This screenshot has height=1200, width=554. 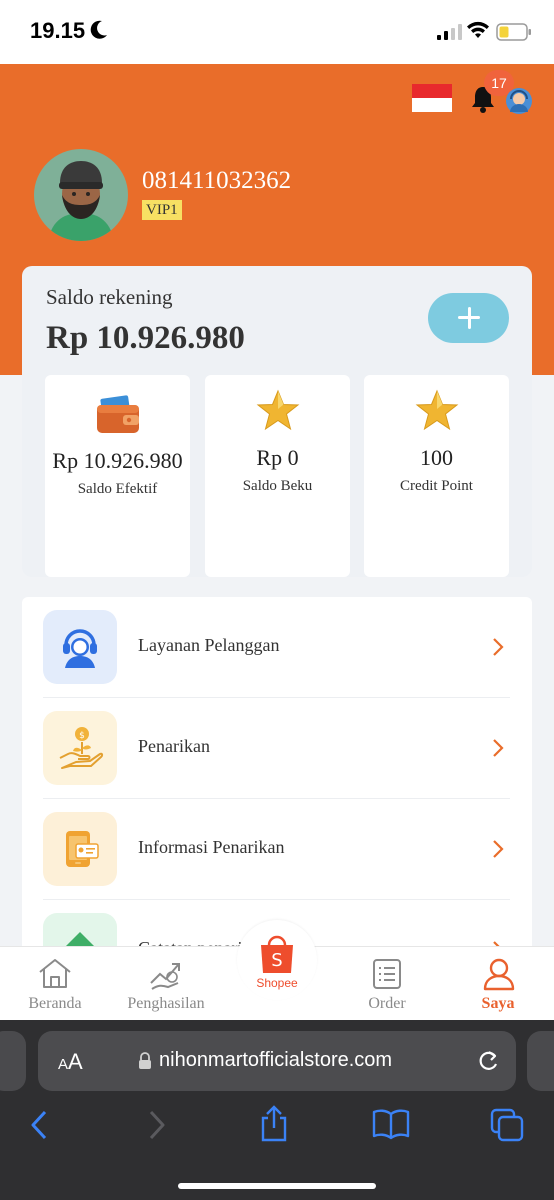 I want to click on nav-profile: Saya, so click(x=498, y=984).